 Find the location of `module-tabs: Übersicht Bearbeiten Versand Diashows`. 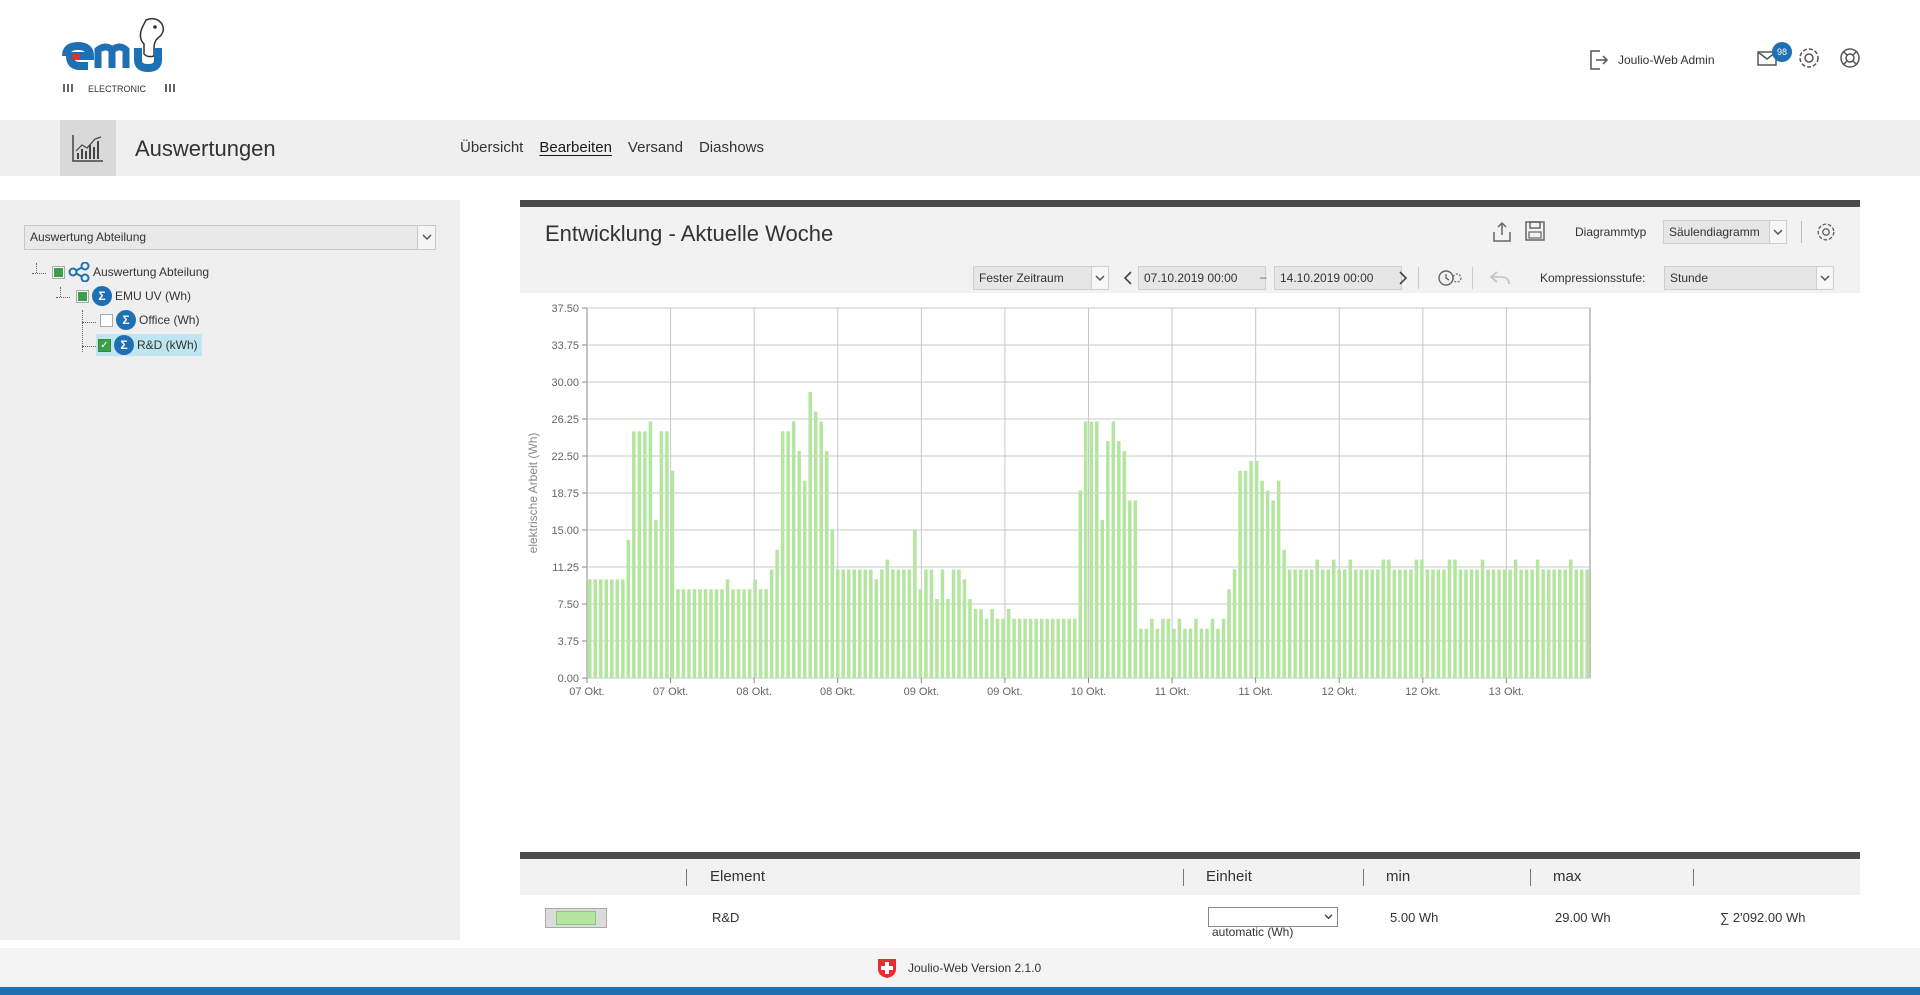

module-tabs: Übersicht Bearbeiten Versand Diashows is located at coordinates (612, 147).